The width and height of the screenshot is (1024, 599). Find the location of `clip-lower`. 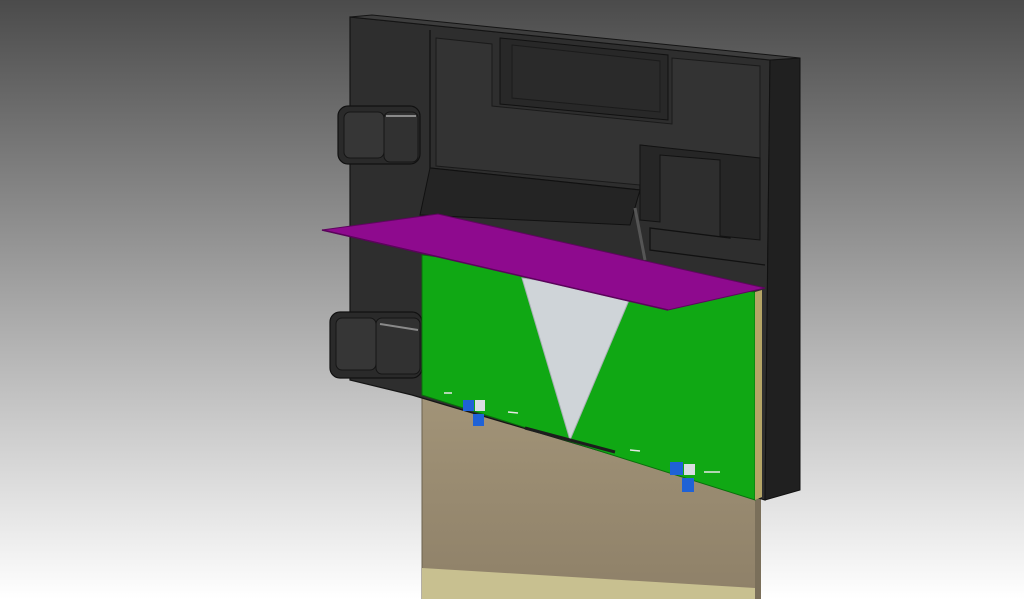

clip-lower is located at coordinates (376, 345).